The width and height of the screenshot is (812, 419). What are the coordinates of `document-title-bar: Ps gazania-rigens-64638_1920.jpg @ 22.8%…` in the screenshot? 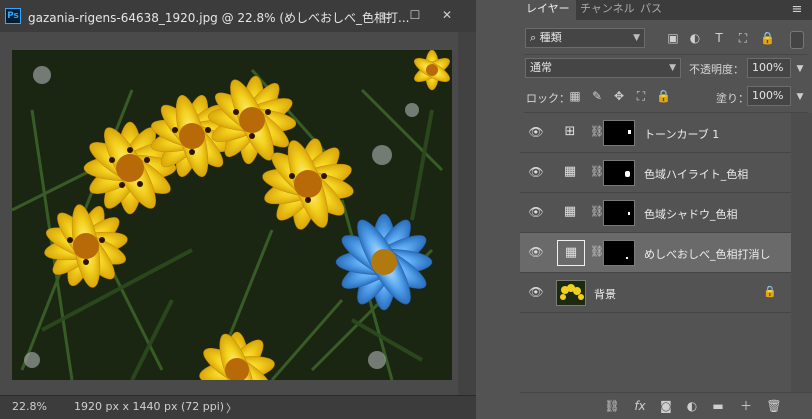 It's located at (238, 16).